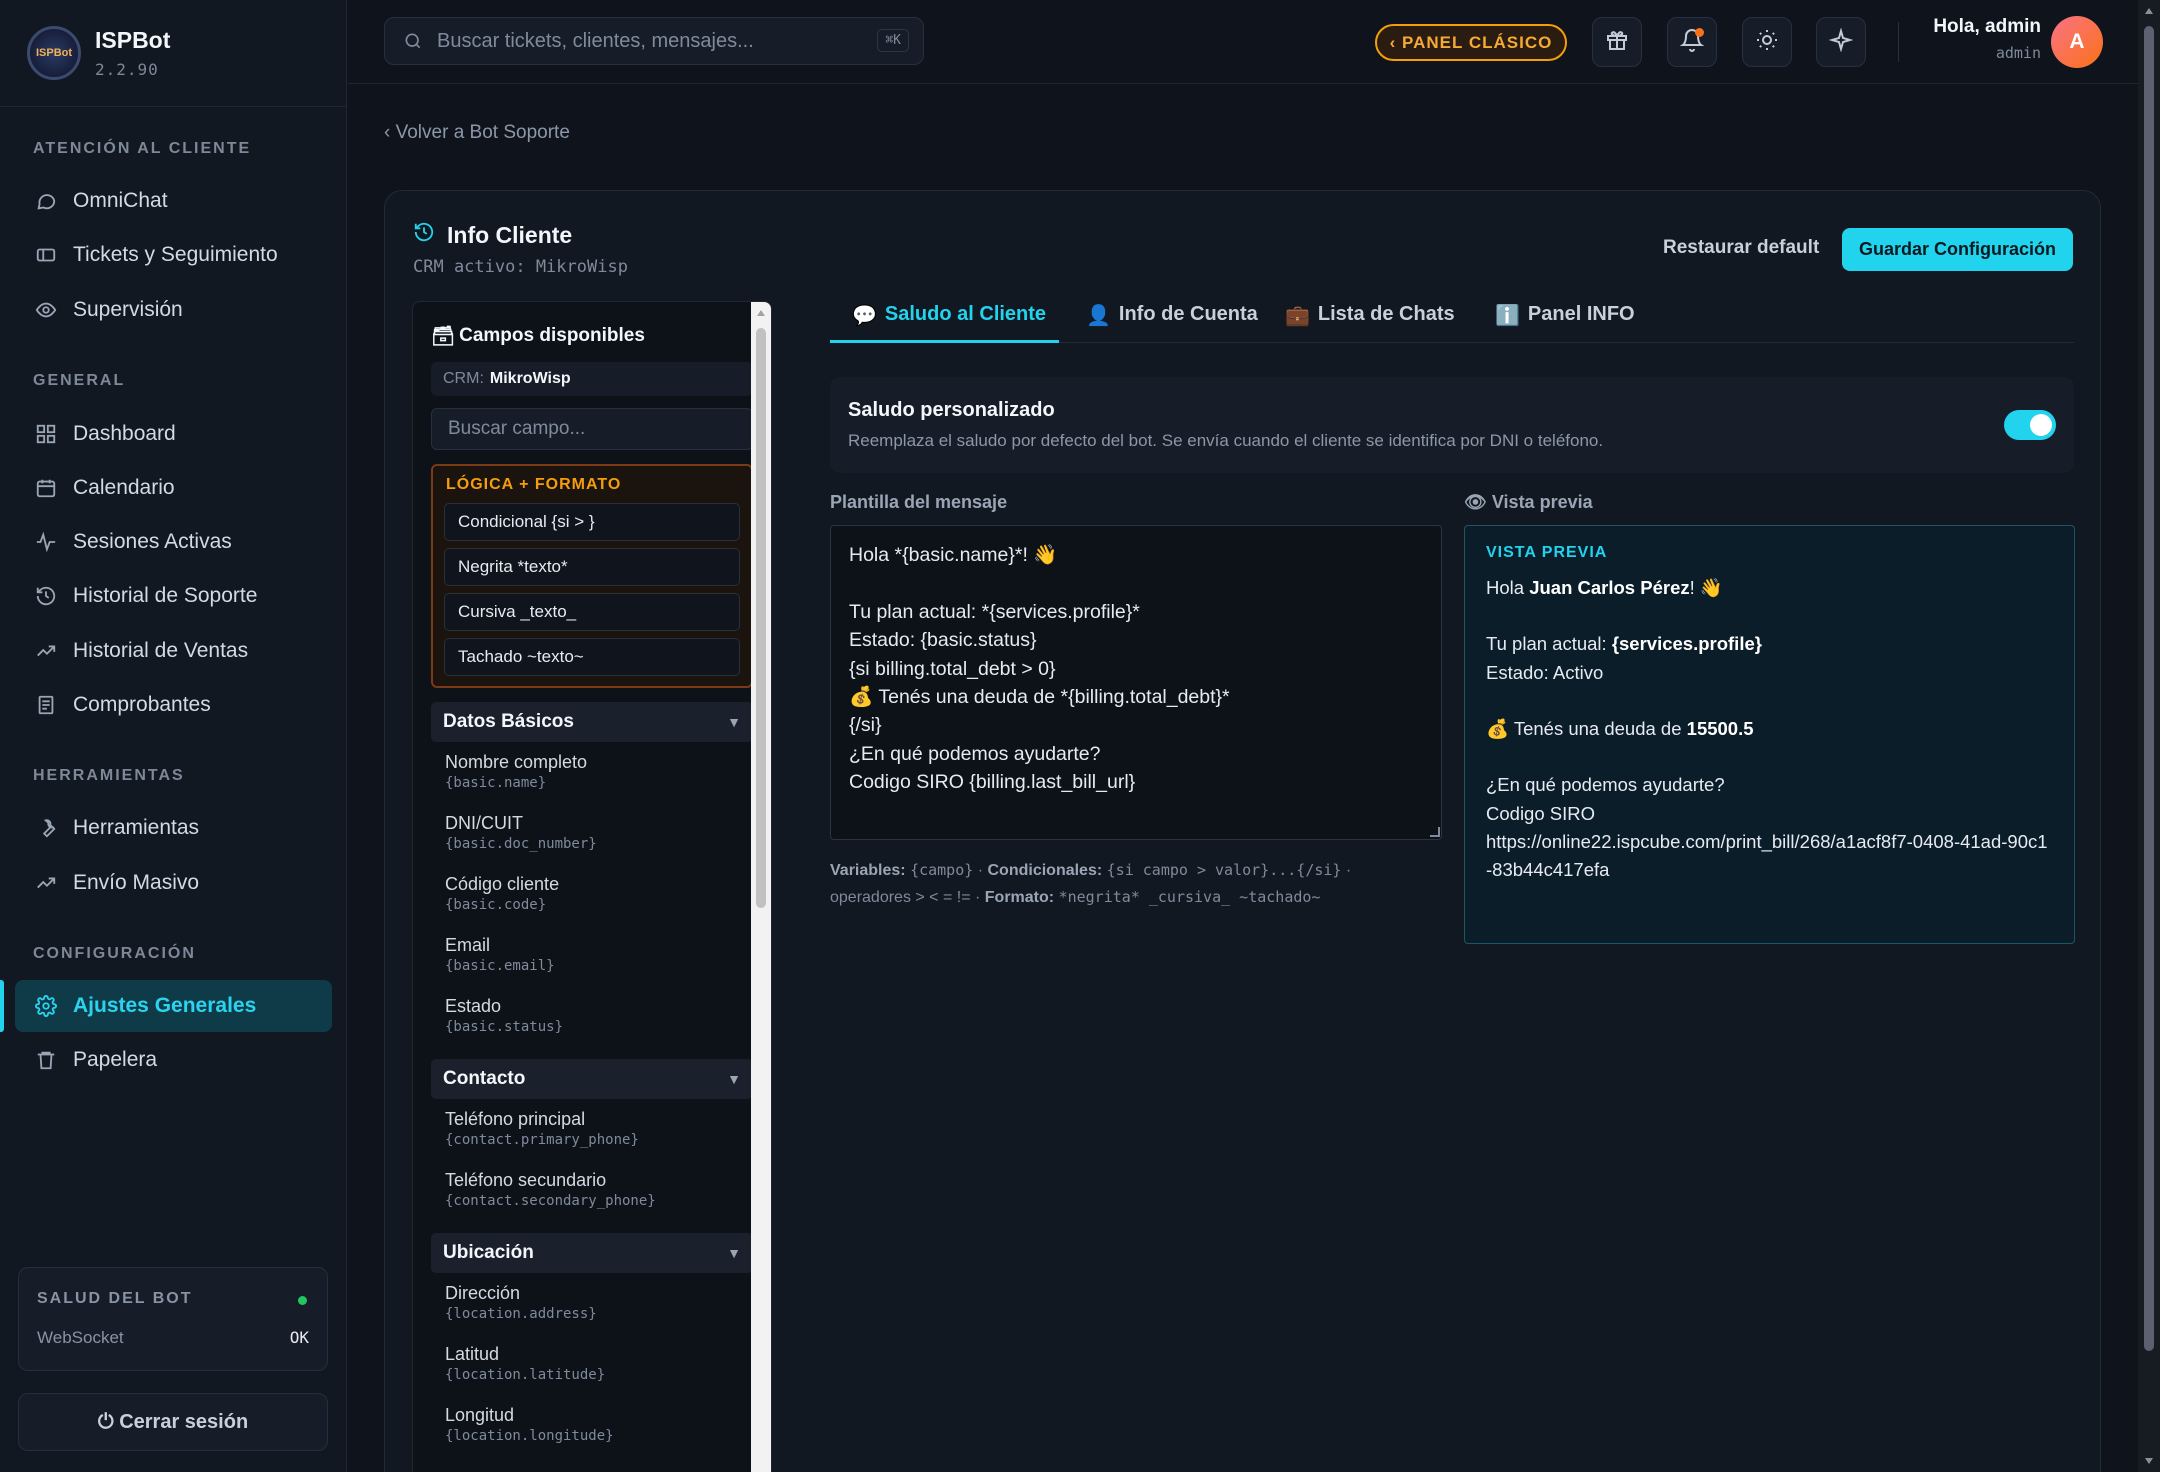  What do you see at coordinates (592, 1016) in the screenshot?
I see `field-item: Estado {basic.status}` at bounding box center [592, 1016].